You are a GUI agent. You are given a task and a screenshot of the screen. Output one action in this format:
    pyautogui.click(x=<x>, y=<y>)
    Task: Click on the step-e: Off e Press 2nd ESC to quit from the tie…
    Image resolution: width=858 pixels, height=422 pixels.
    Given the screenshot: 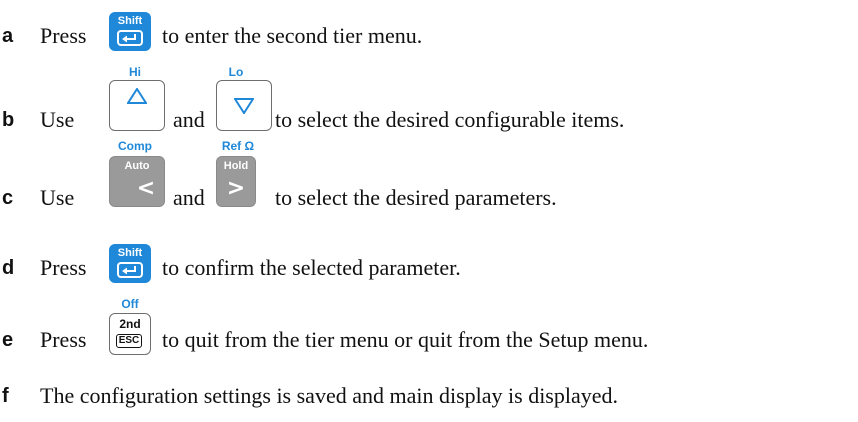 What is the action you would take?
    pyautogui.click(x=429, y=328)
    